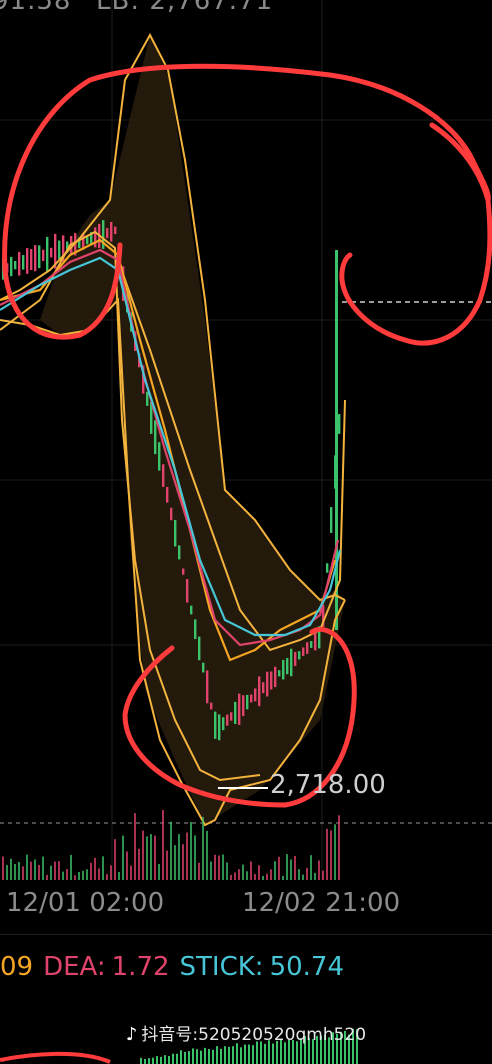 The height and width of the screenshot is (1064, 492). Describe the element at coordinates (17, 967) in the screenshot. I see `macd-dif-partial: 09` at that location.